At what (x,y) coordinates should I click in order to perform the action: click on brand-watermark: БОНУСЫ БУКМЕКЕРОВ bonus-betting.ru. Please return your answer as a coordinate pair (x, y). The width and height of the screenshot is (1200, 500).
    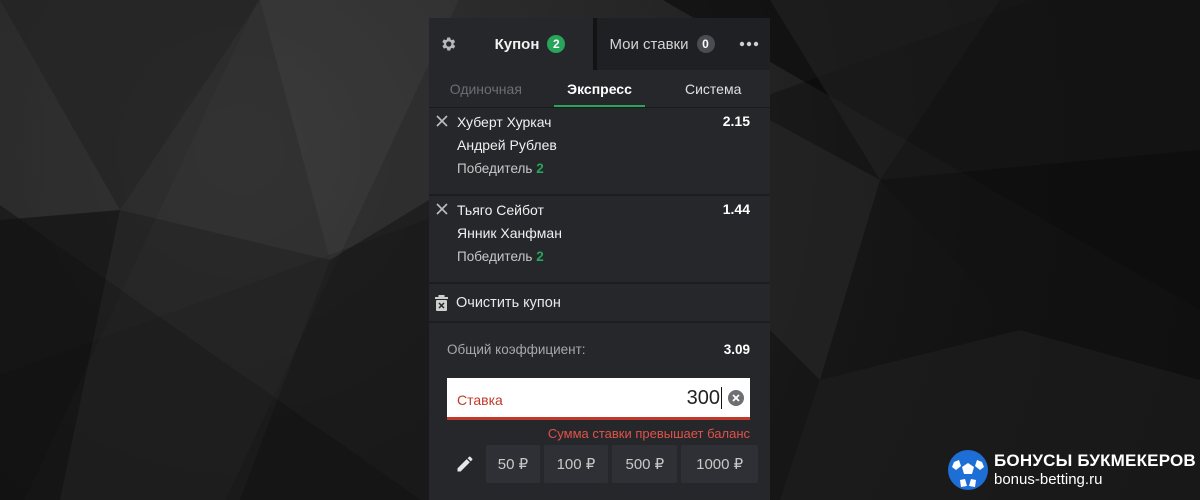
    Looking at the image, I should click on (1072, 470).